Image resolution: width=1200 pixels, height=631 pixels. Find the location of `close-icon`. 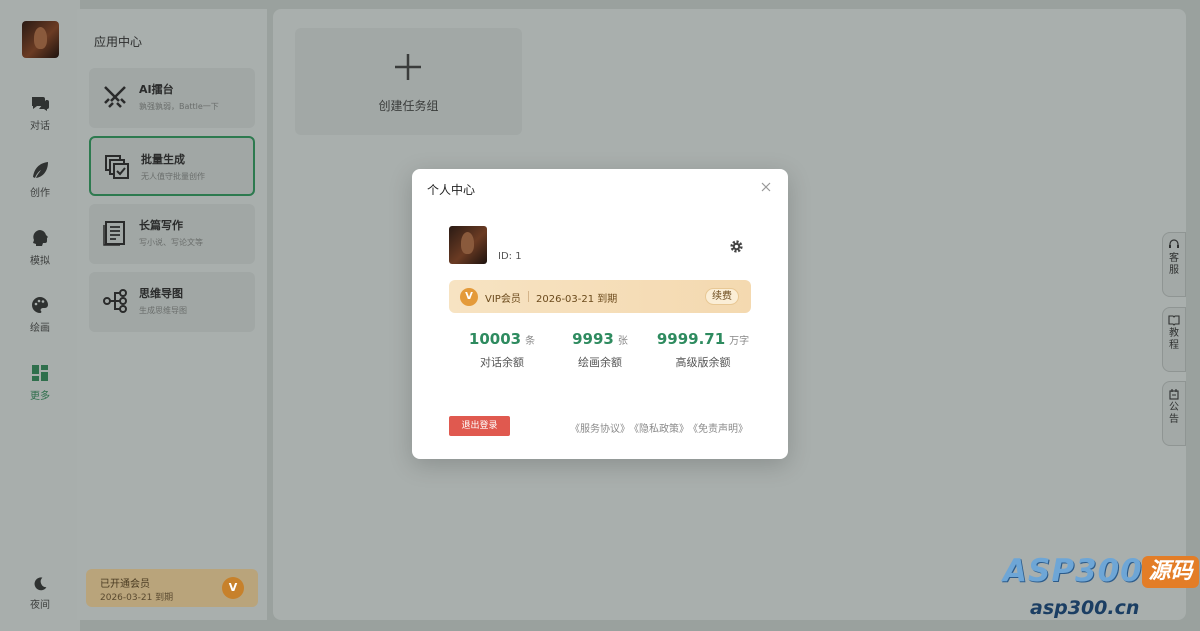

close-icon is located at coordinates (766, 187).